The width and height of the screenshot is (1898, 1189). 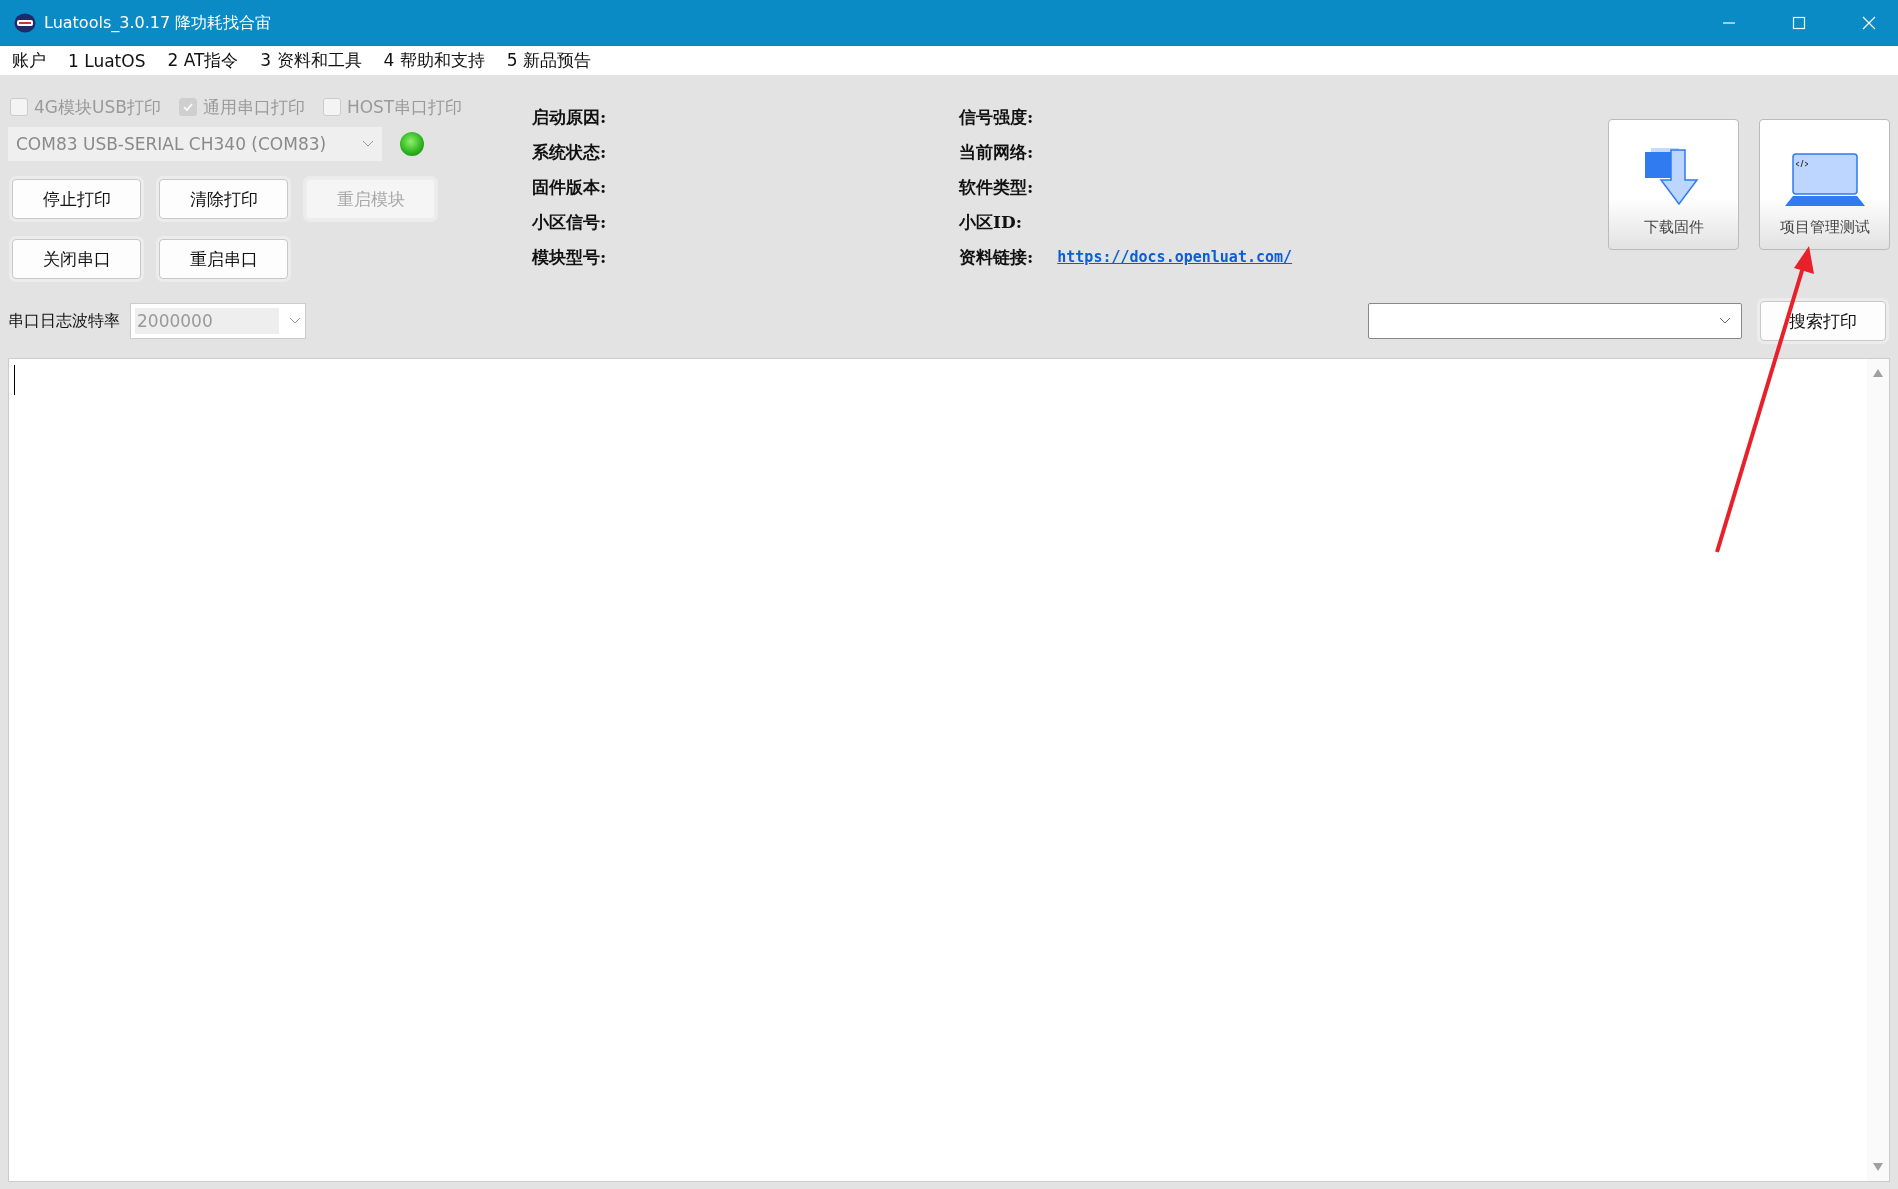 What do you see at coordinates (570, 117) in the screenshot?
I see `info-label: 启动原因:` at bounding box center [570, 117].